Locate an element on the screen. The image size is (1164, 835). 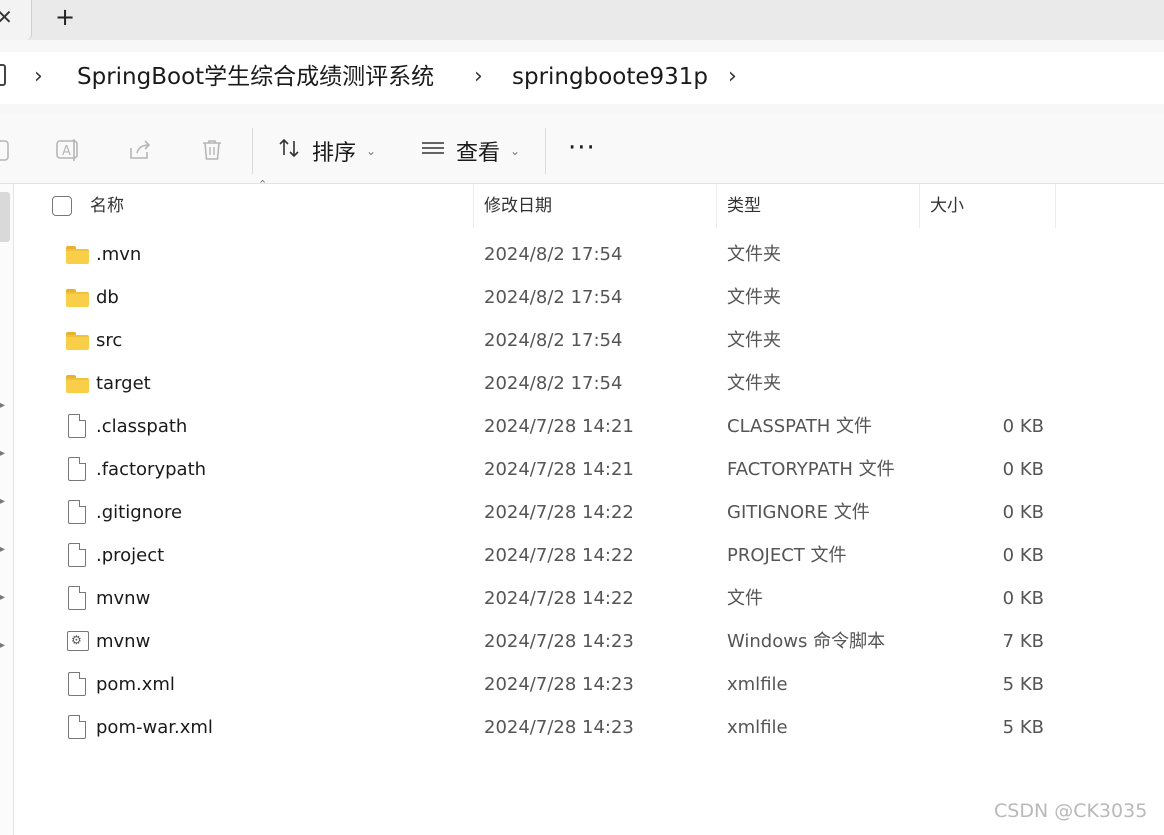
navigation-pane is located at coordinates (7, 509).